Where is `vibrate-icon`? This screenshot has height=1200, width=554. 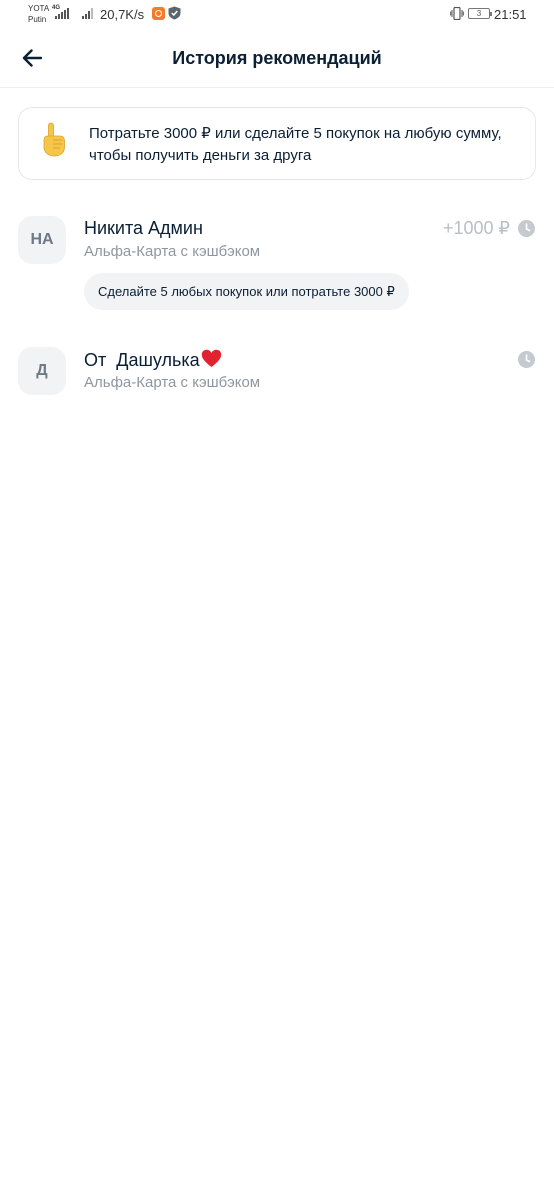
vibrate-icon is located at coordinates (457, 13).